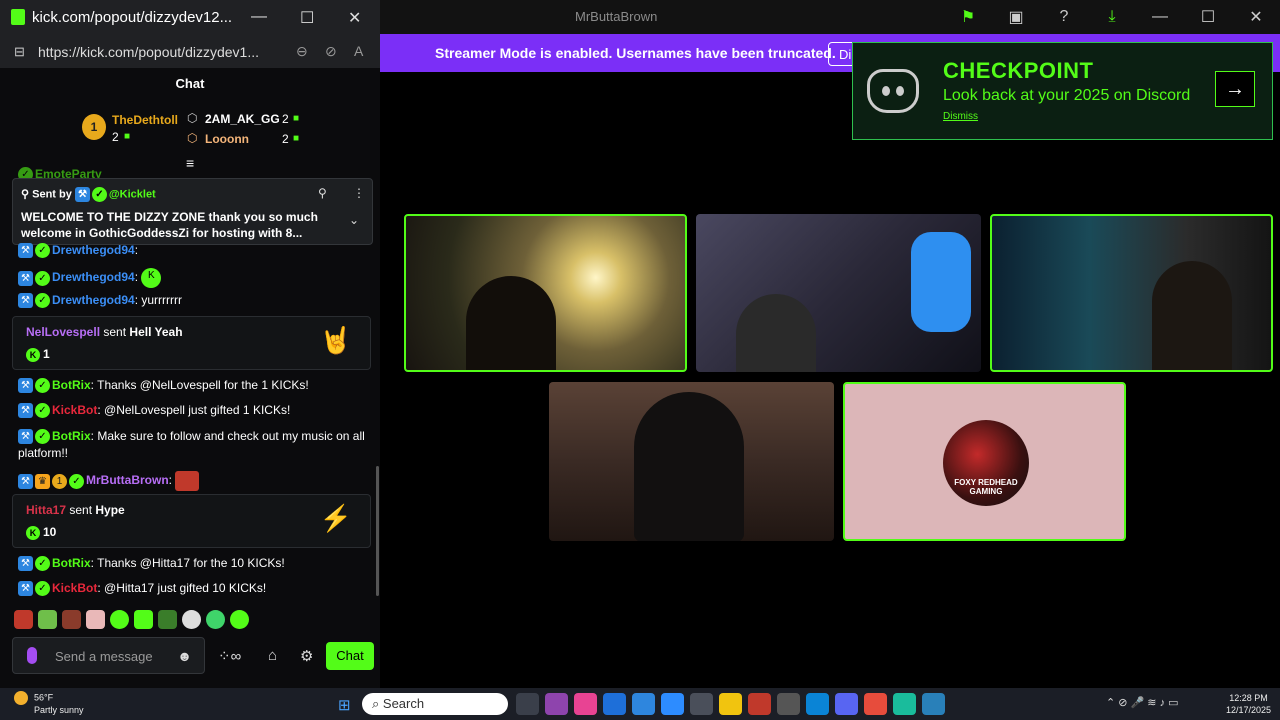 The image size is (1280, 720). Describe the element at coordinates (1064, 17) in the screenshot. I see `help-icon: ?` at that location.